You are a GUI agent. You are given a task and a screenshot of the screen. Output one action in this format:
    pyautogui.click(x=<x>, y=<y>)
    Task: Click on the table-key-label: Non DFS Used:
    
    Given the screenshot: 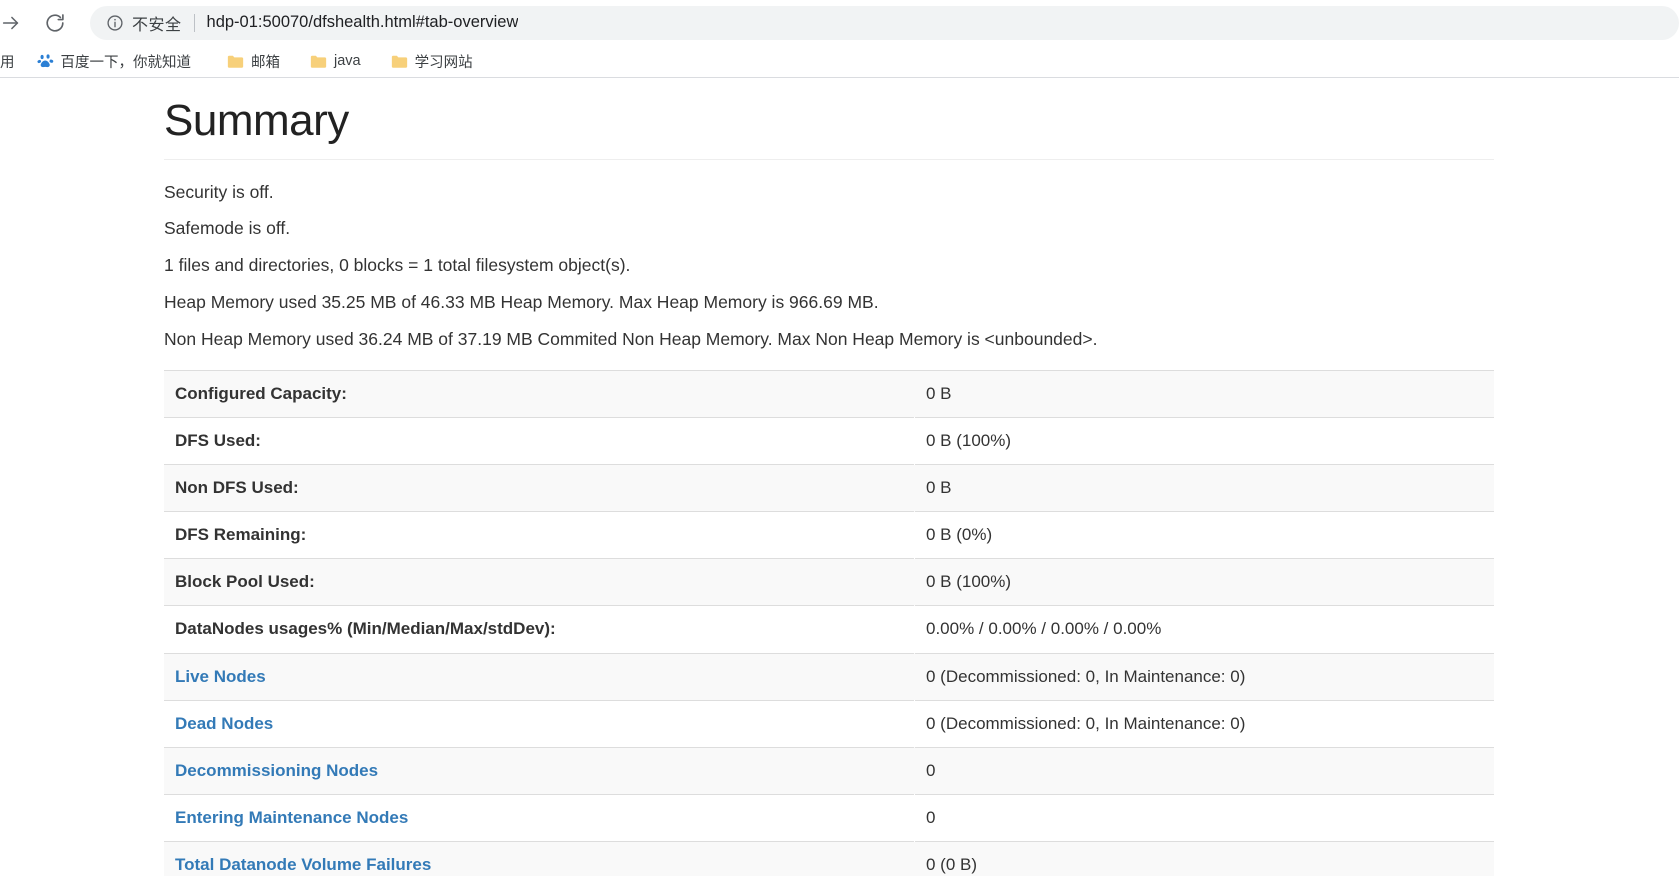 What is the action you would take?
    pyautogui.click(x=237, y=488)
    